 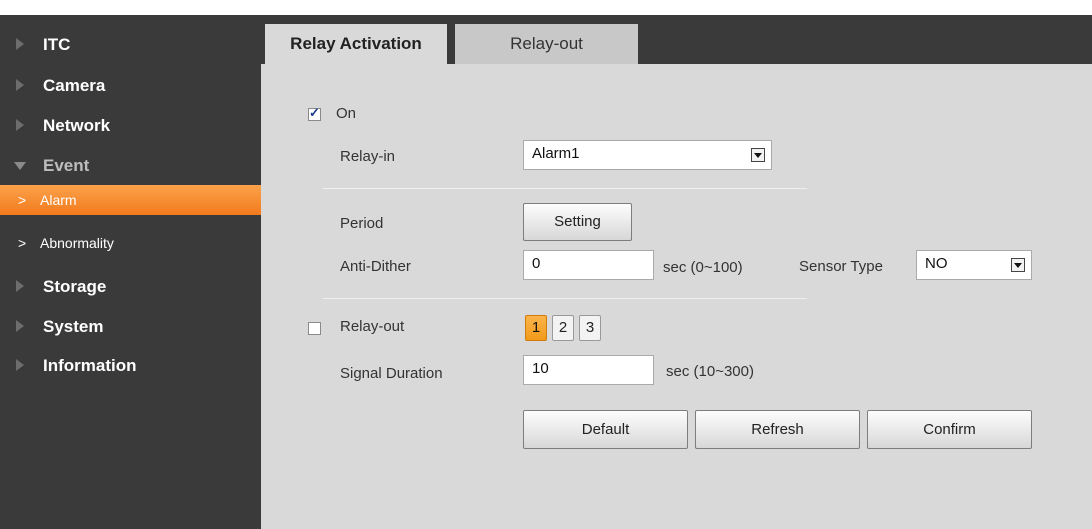 What do you see at coordinates (375, 266) in the screenshot?
I see `anti-dither-label: Anti-Dither` at bounding box center [375, 266].